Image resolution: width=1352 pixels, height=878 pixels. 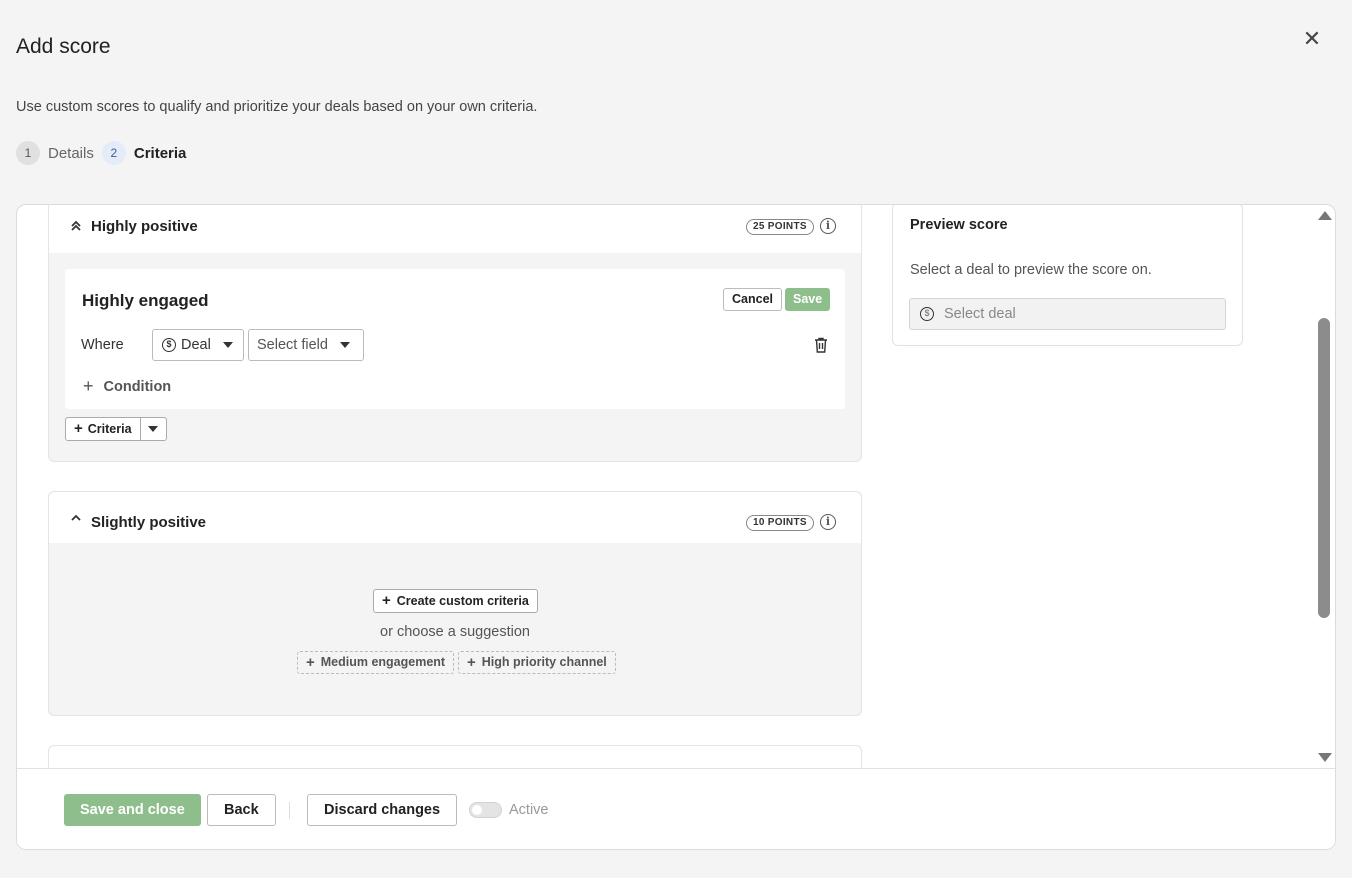 What do you see at coordinates (980, 314) in the screenshot?
I see `select-deal-placeholder: Select deal` at bounding box center [980, 314].